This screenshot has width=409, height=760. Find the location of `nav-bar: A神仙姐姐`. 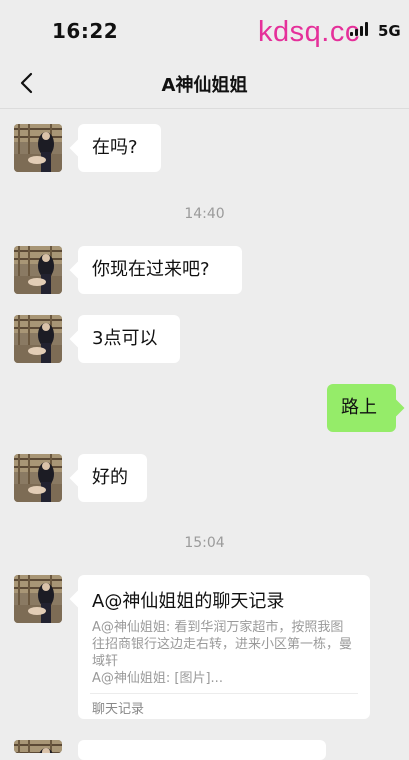

nav-bar: A神仙姐姐 is located at coordinates (204, 84).